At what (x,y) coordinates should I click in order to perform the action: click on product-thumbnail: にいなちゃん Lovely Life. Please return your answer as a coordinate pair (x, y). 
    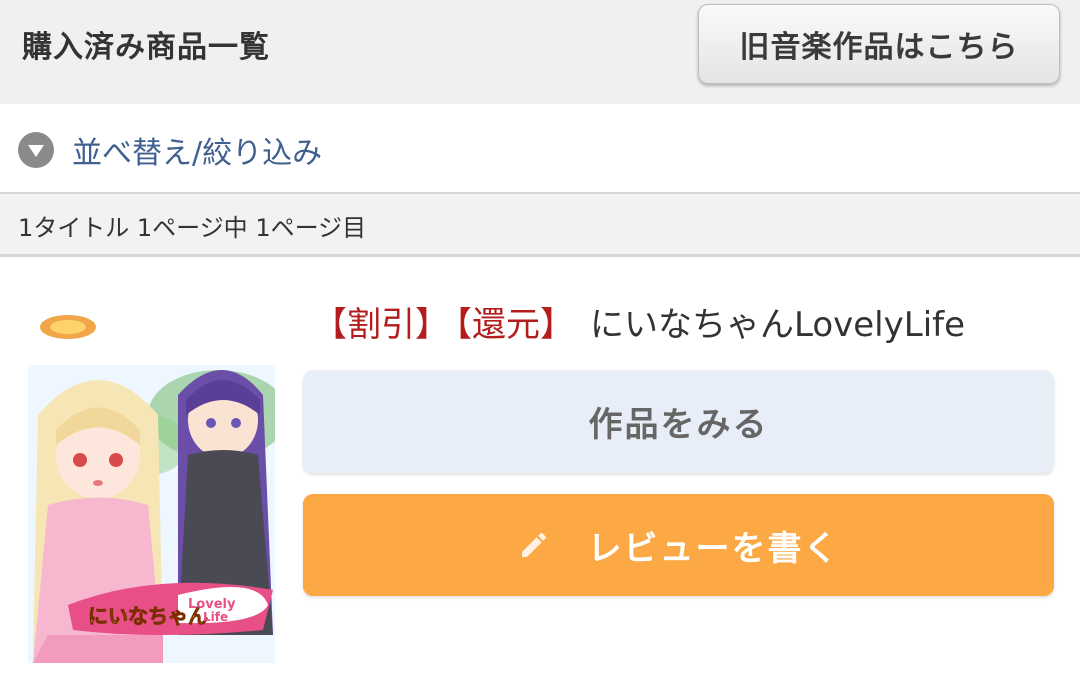
    Looking at the image, I should click on (151, 484).